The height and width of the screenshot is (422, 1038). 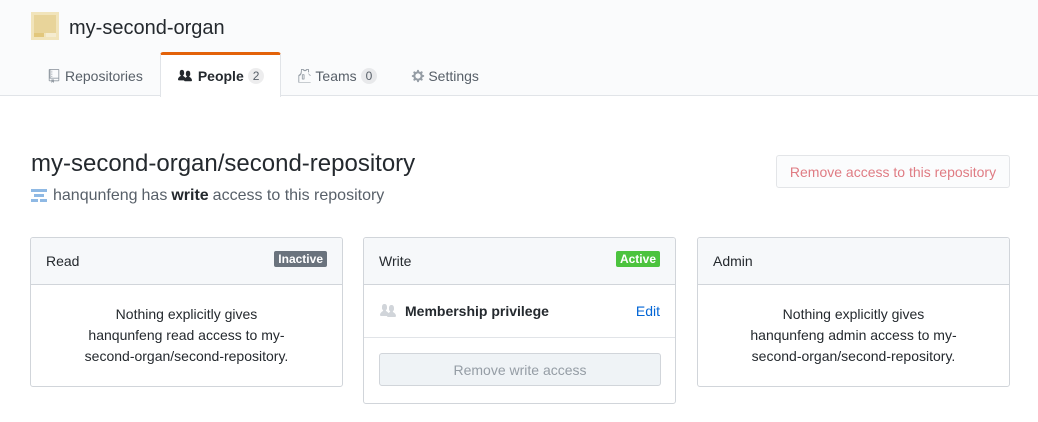 What do you see at coordinates (893, 171) in the screenshot?
I see `remove-repository-access-button: Remove access to this repository` at bounding box center [893, 171].